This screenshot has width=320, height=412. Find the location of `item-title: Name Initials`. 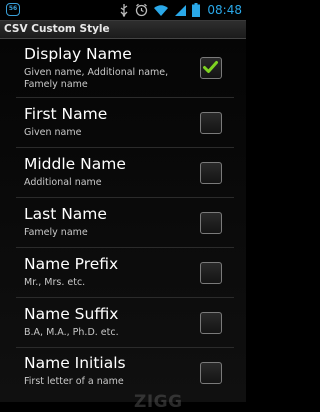

item-title: Name Initials is located at coordinates (75, 363).